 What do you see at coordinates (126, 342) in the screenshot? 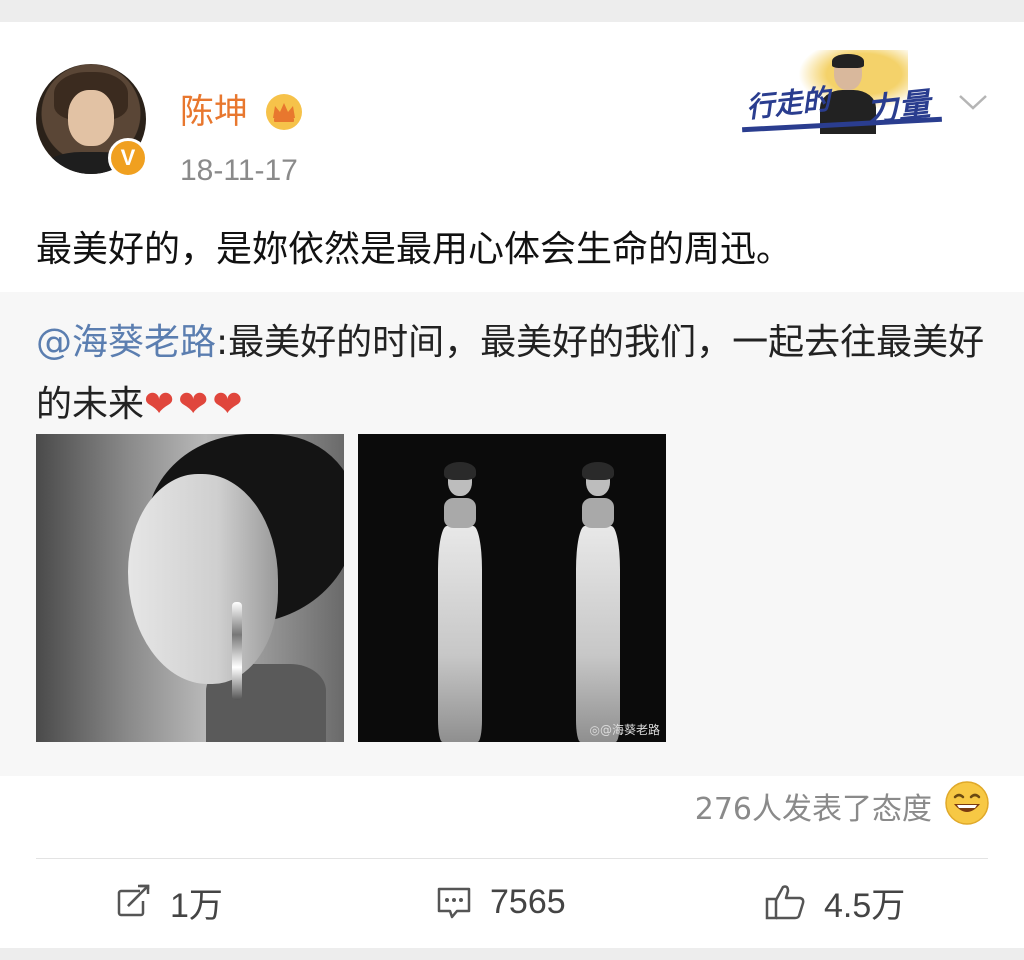
I see `mention-link: @海葵老路` at bounding box center [126, 342].